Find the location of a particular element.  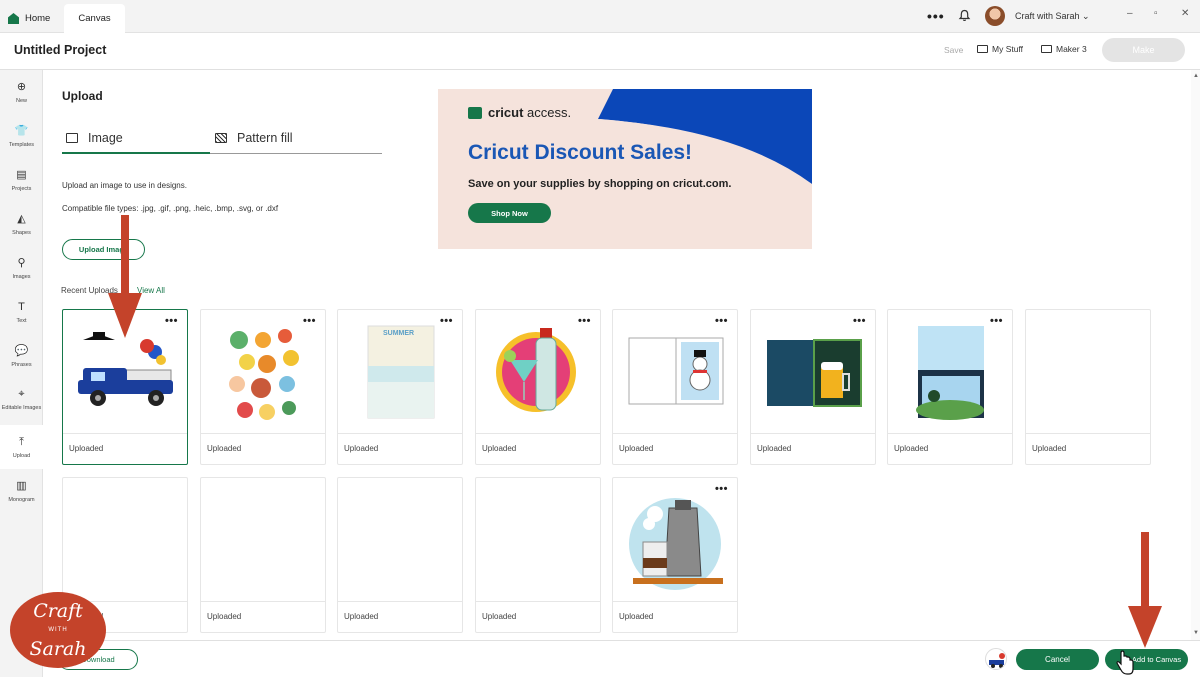

logo-suffix: access. is located at coordinates (547, 112).